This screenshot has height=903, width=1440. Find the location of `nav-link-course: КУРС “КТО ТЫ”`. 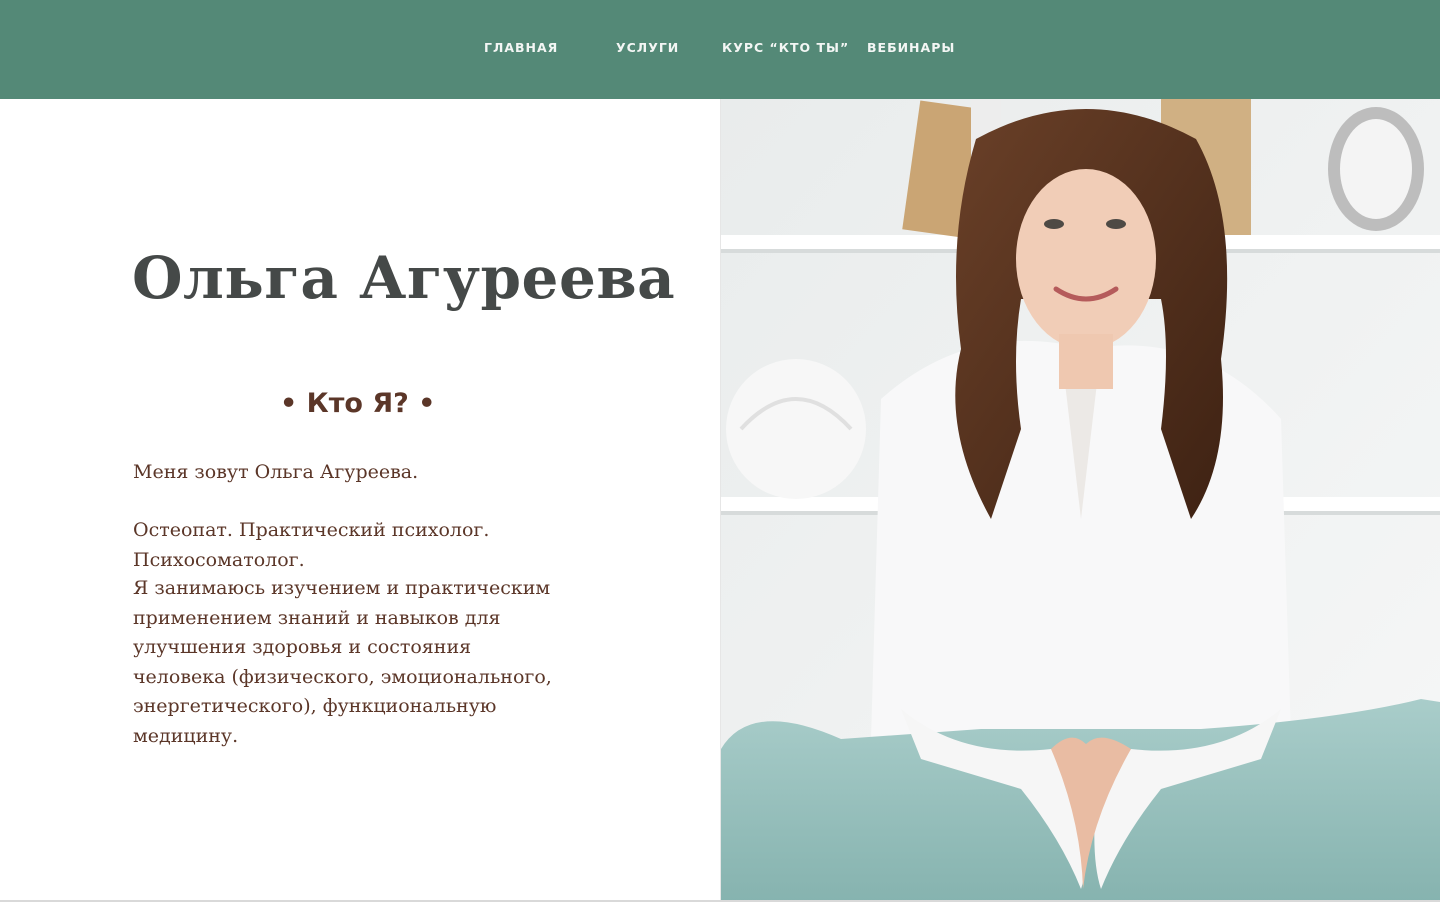

nav-link-course: КУРС “КТО ТЫ” is located at coordinates (785, 49).